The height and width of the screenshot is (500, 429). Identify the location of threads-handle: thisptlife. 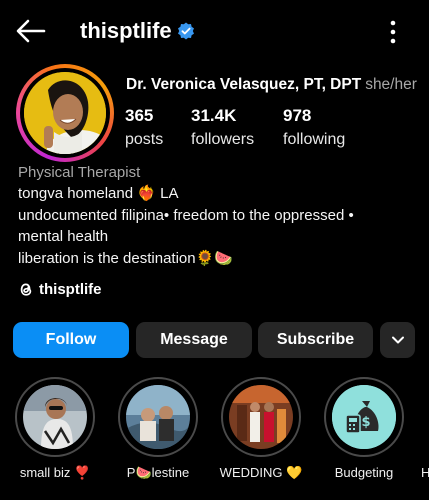
(70, 289).